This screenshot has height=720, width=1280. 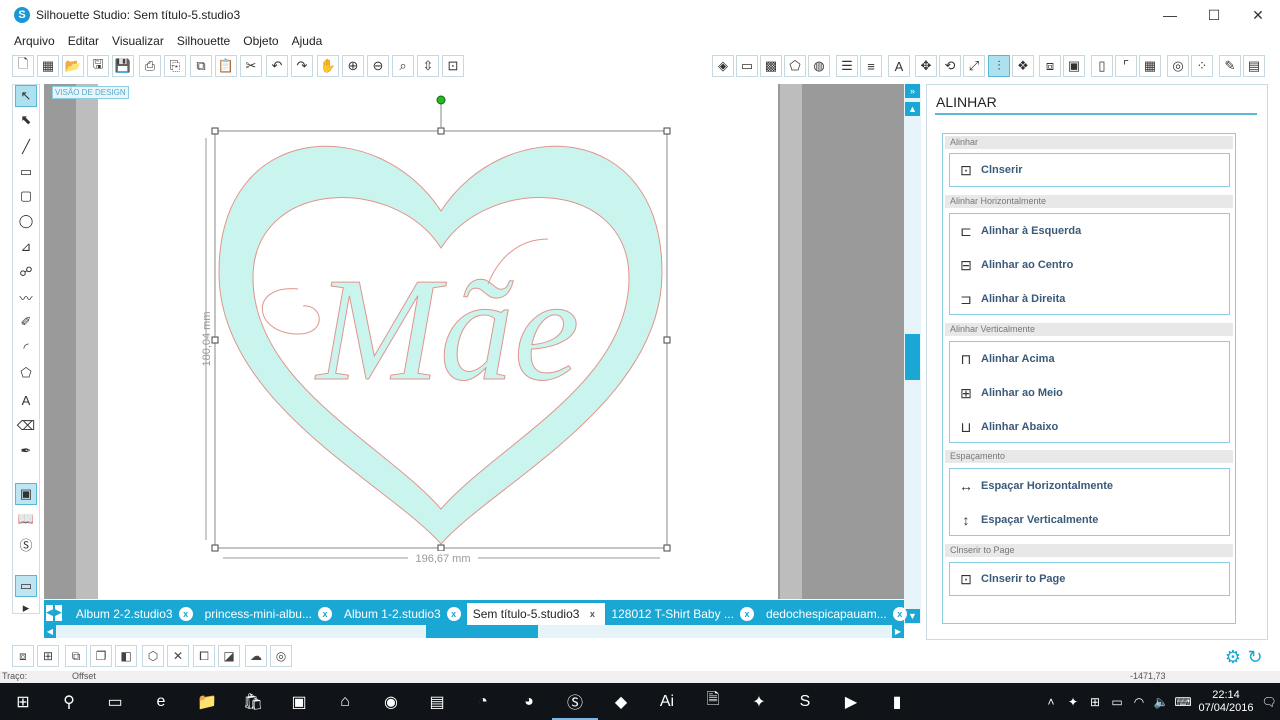 What do you see at coordinates (453, 66) in the screenshot?
I see `fit-page-icon: ⊡` at bounding box center [453, 66].